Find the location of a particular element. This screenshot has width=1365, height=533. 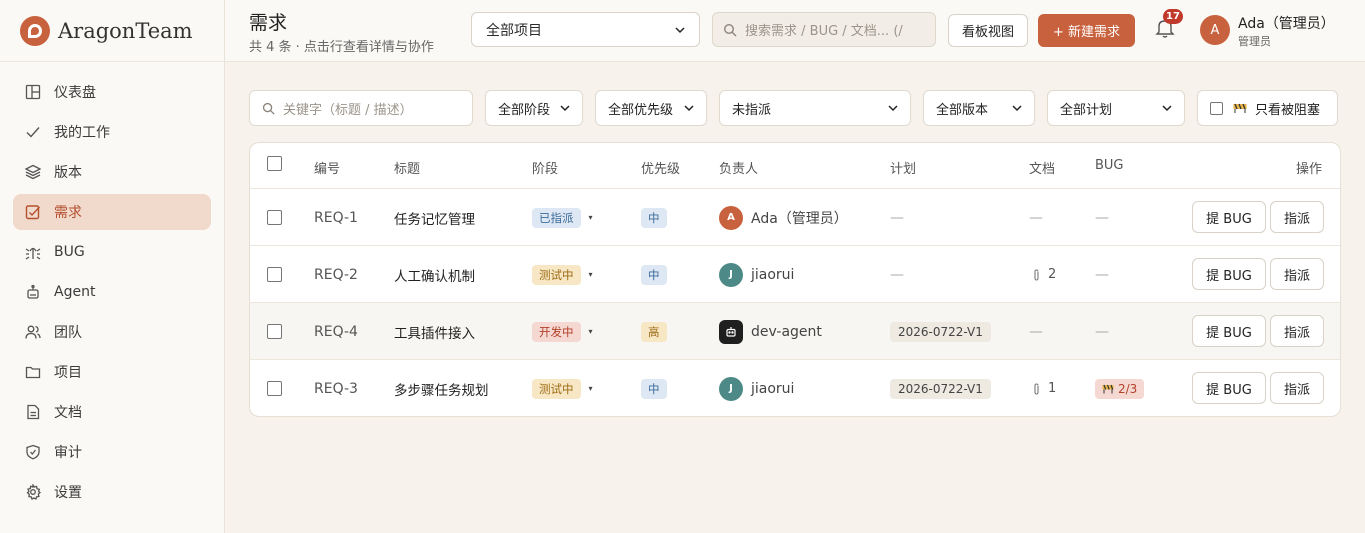

gear-icon is located at coordinates (33, 492).